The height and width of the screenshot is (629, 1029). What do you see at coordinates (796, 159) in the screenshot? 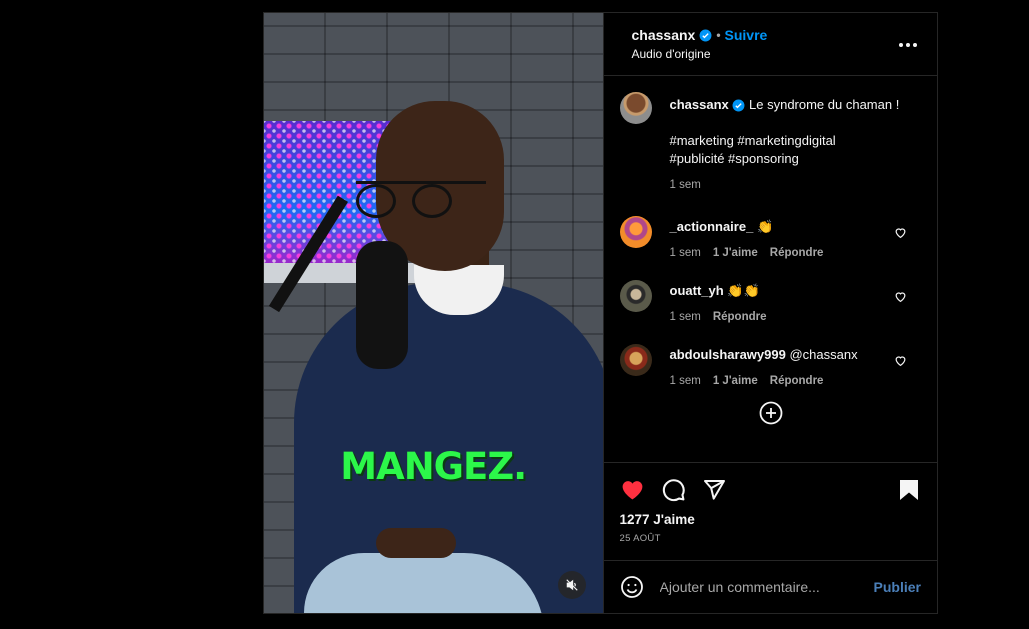
I see `hashtags-line-2: #publicité #sponsoring` at bounding box center [796, 159].